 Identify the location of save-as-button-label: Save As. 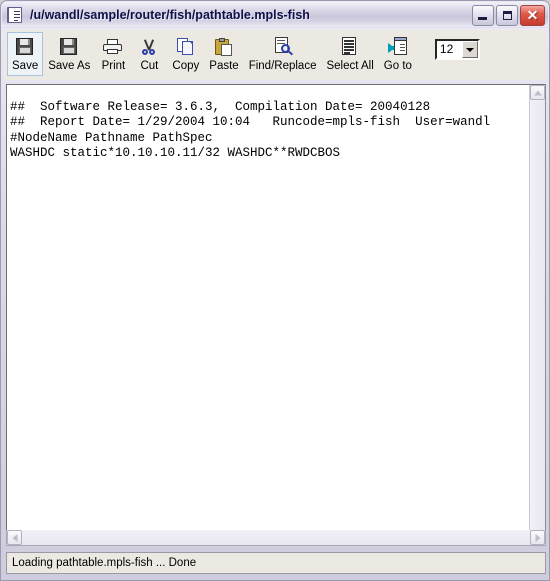
(69, 66).